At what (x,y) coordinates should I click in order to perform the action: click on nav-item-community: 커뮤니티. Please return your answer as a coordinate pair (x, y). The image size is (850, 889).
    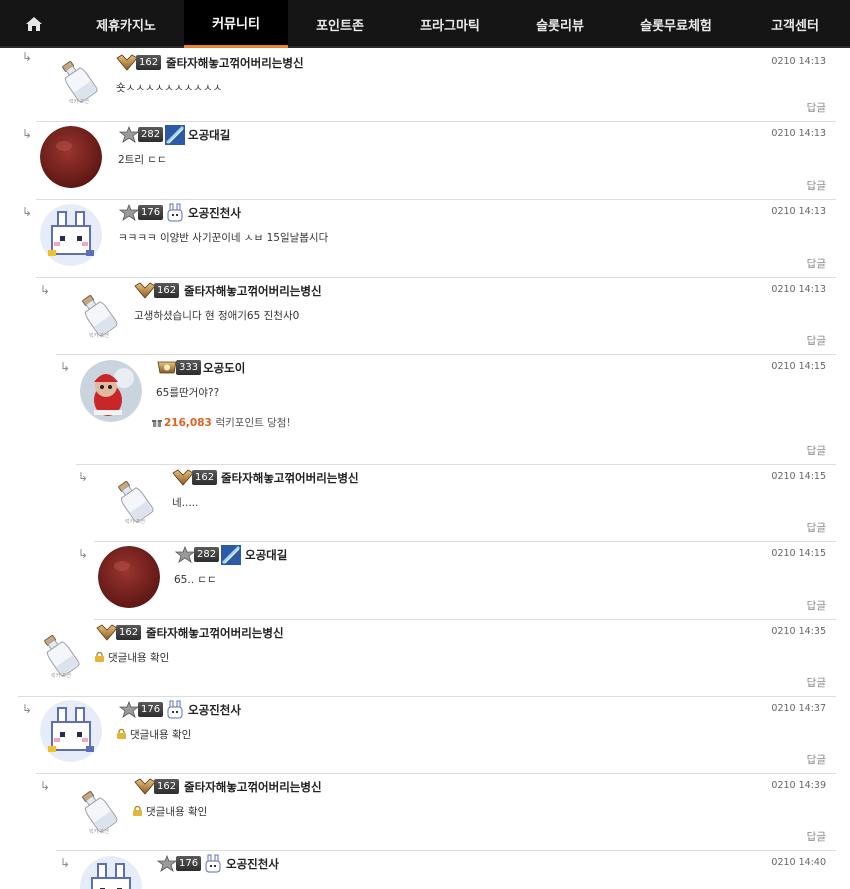
    Looking at the image, I should click on (236, 24).